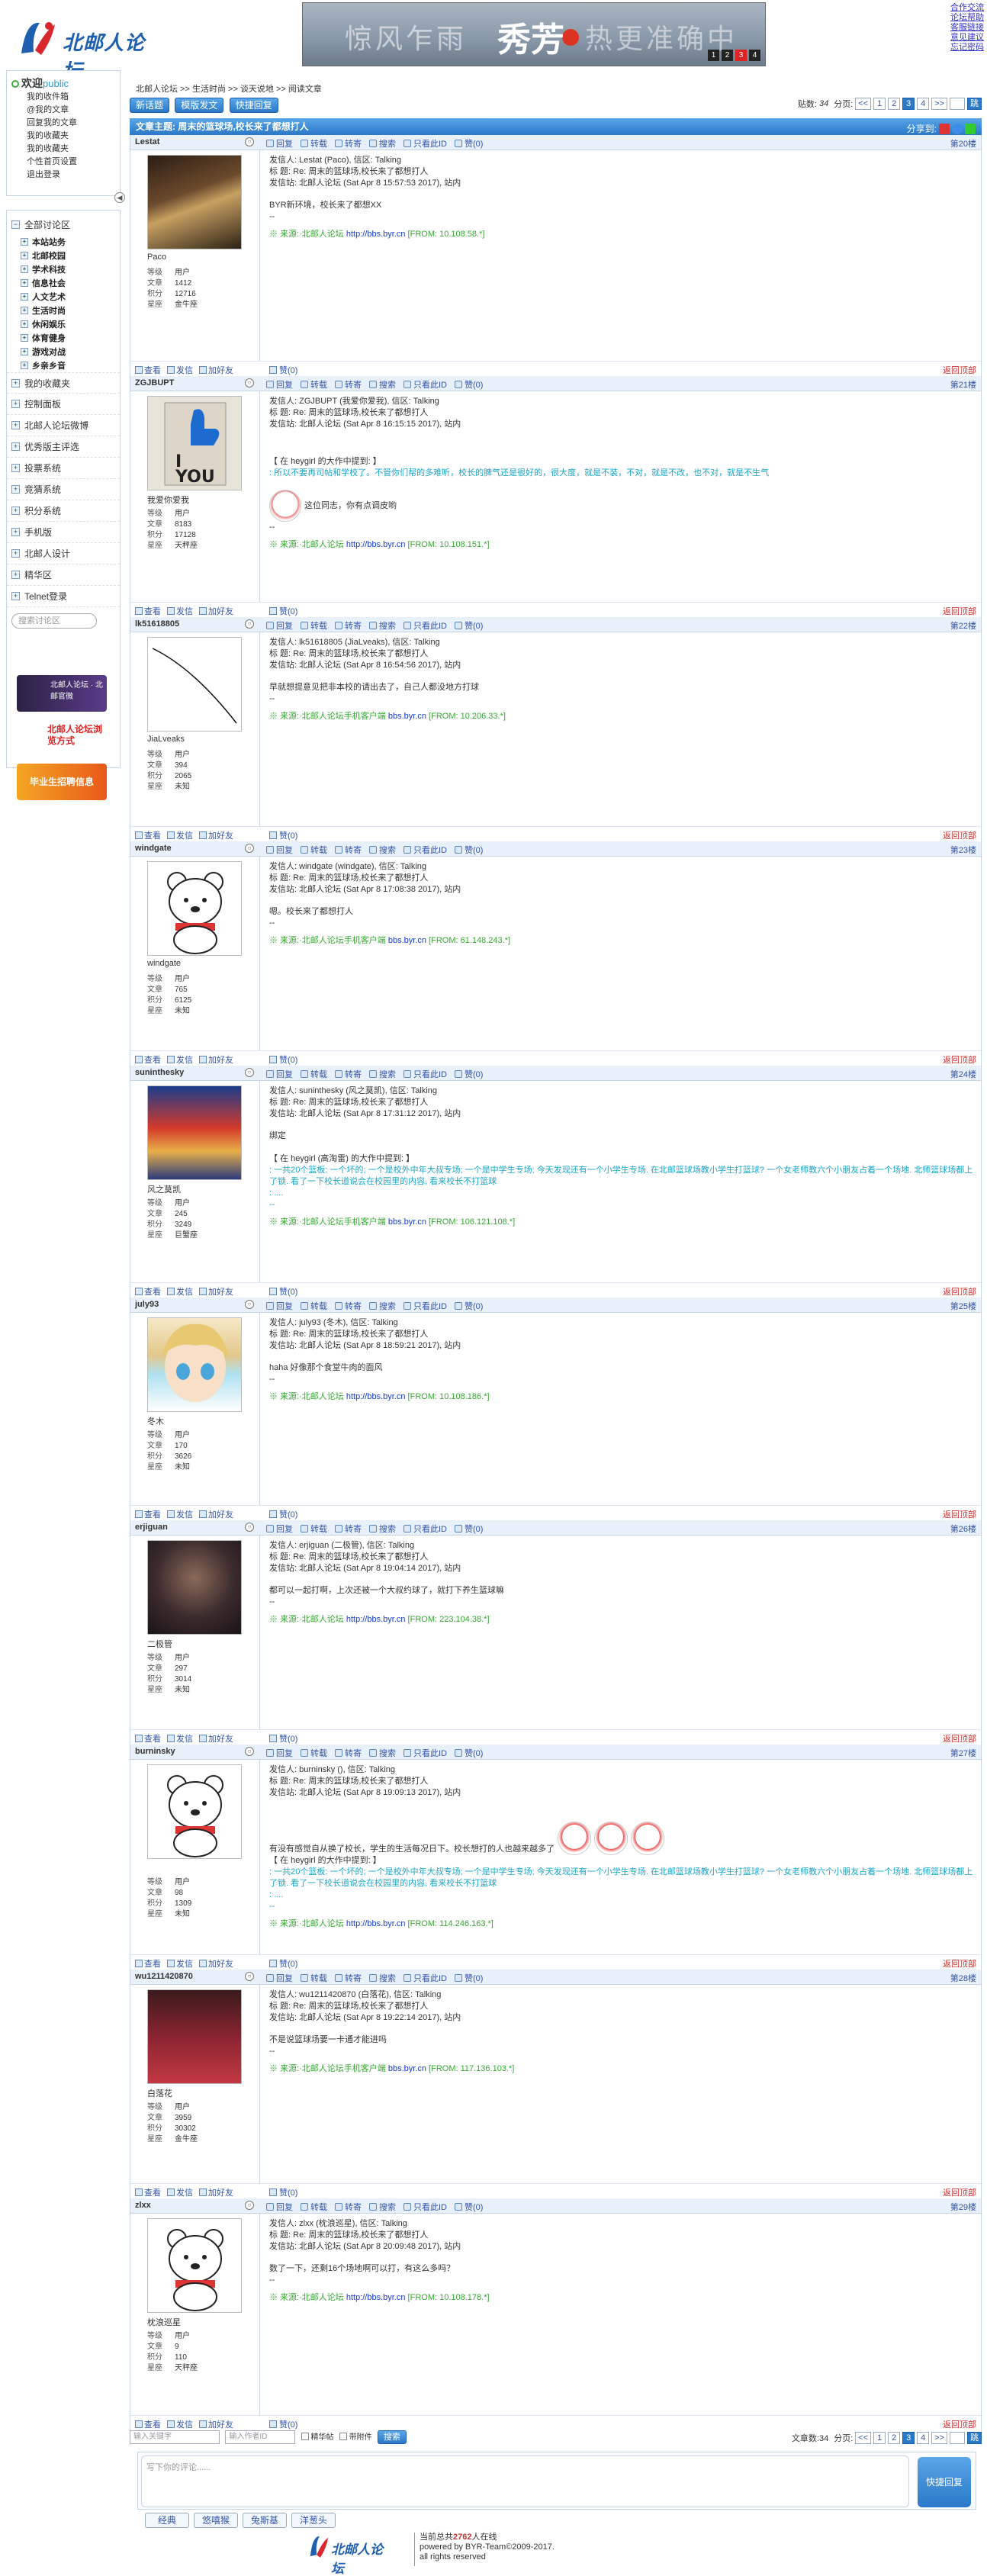  Describe the element at coordinates (63, 447) in the screenshot. I see `sidebar-item-moderator-vote: + 优秀版主评选` at that location.